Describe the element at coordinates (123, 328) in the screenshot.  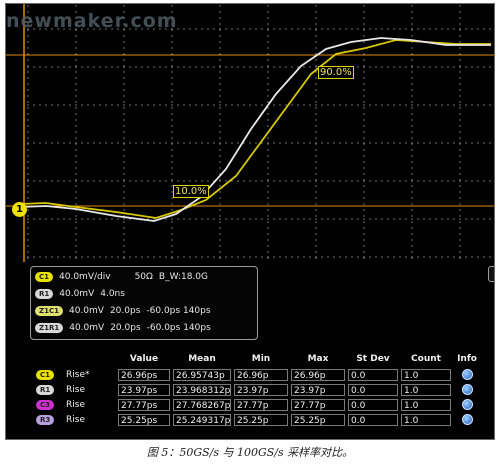
I see `control-row: Z1R1 40.0mV 20.0ps -60.0ps 140ps` at that location.